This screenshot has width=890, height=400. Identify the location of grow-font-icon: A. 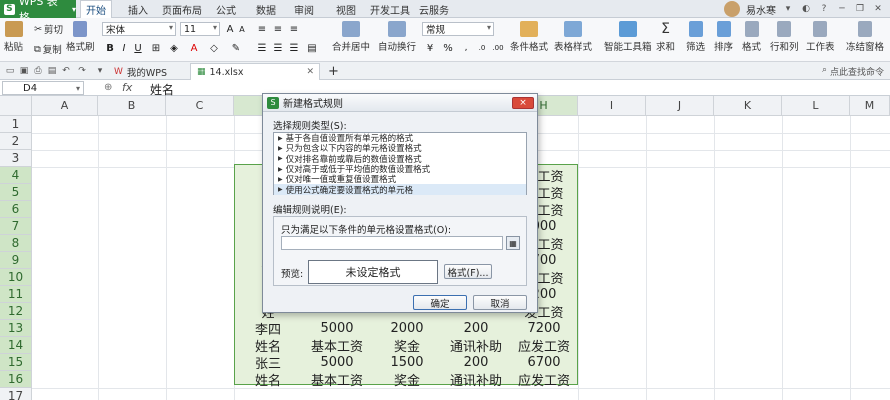
(230, 29).